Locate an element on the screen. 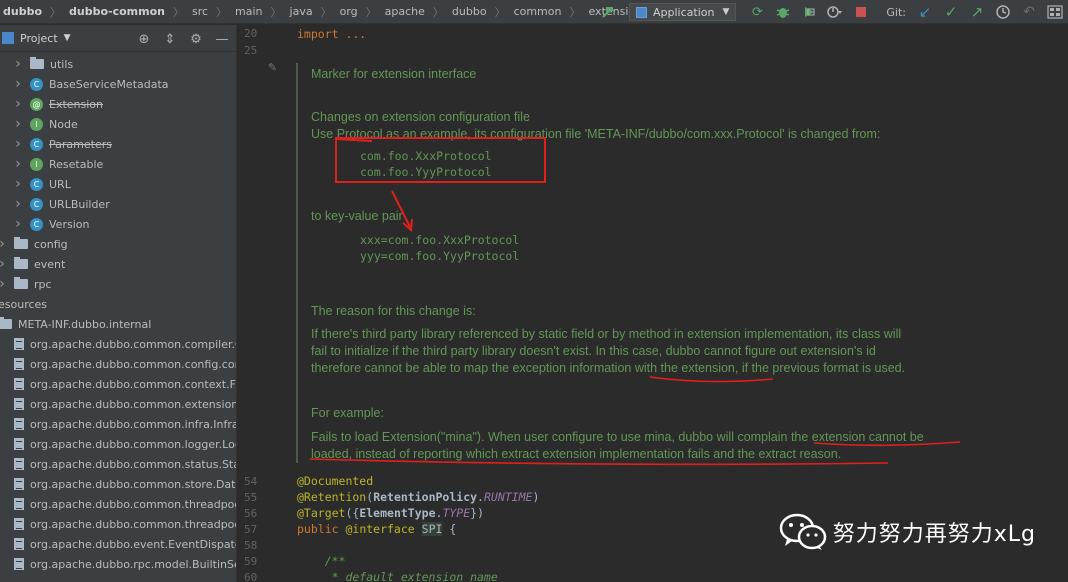  minimize-icon: — is located at coordinates (222, 39).